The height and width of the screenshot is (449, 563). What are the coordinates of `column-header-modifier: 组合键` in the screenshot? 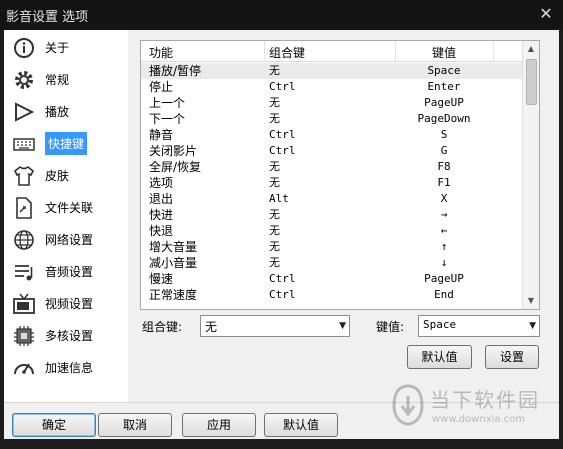 It's located at (287, 52).